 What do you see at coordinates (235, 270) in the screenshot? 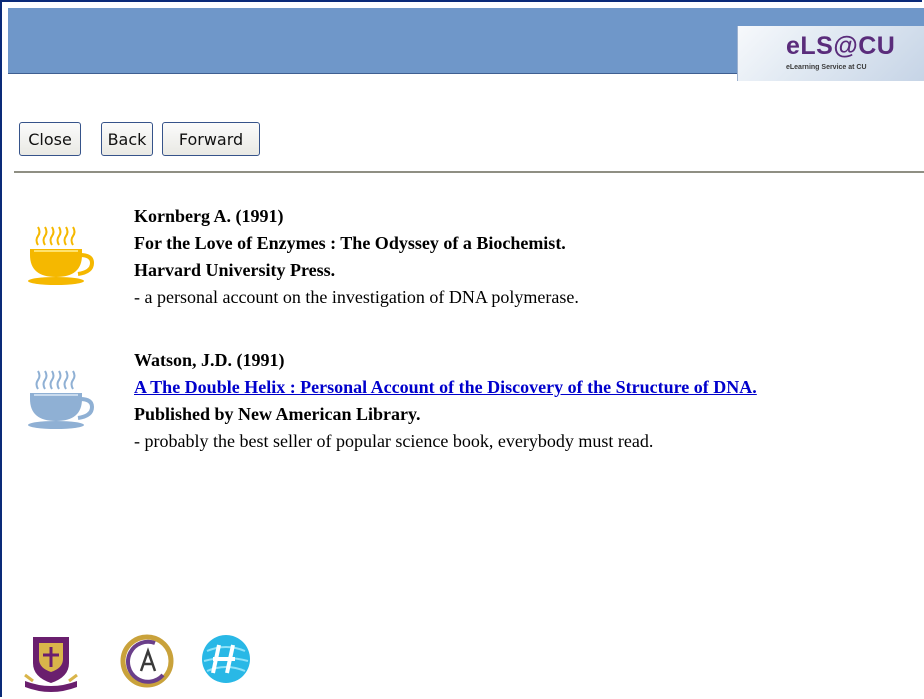
I see `publisher: Harvard University Press.` at bounding box center [235, 270].